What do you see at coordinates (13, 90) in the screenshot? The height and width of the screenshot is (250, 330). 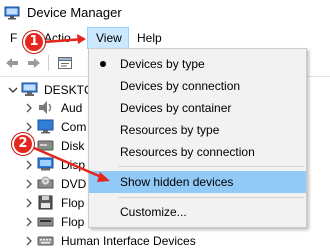 I see `chevron-down-icon` at bounding box center [13, 90].